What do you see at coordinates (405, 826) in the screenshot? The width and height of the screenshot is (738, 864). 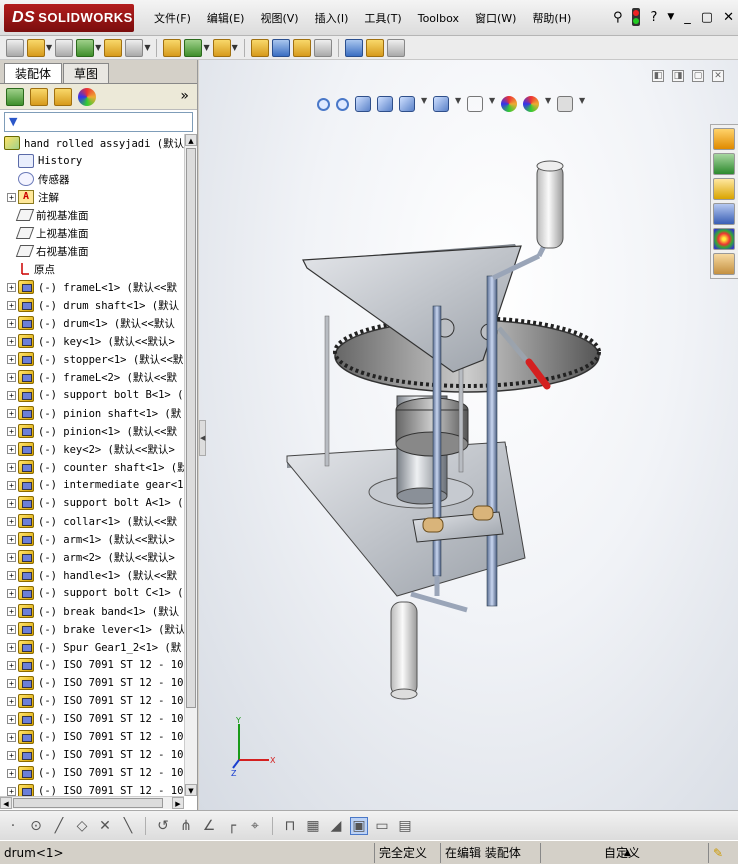 I see `view-table-icon: ▤` at bounding box center [405, 826].